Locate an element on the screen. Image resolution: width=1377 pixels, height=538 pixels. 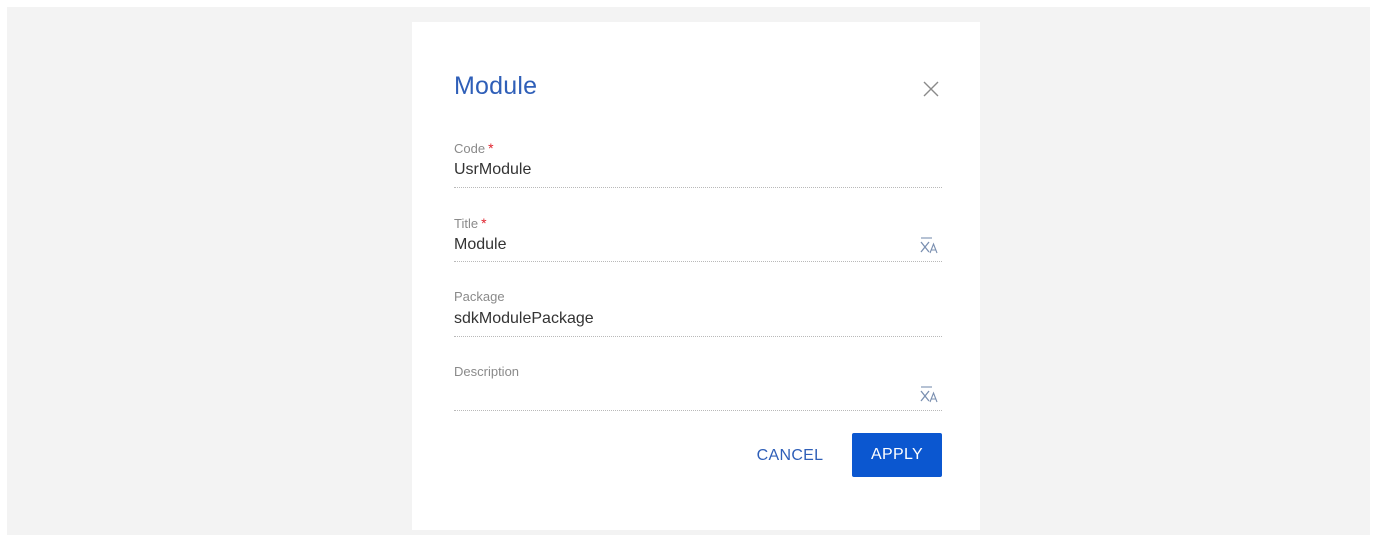
dialog-title: Module is located at coordinates (496, 86).